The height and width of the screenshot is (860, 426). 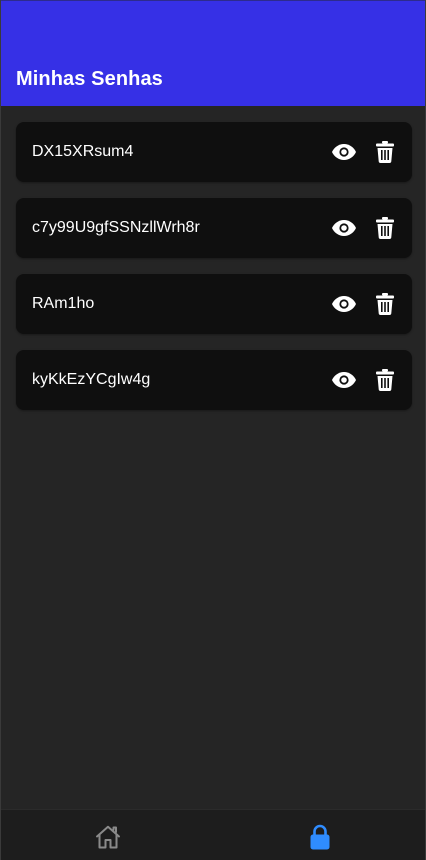 What do you see at coordinates (83, 151) in the screenshot?
I see `password-text: DX15XRsum4` at bounding box center [83, 151].